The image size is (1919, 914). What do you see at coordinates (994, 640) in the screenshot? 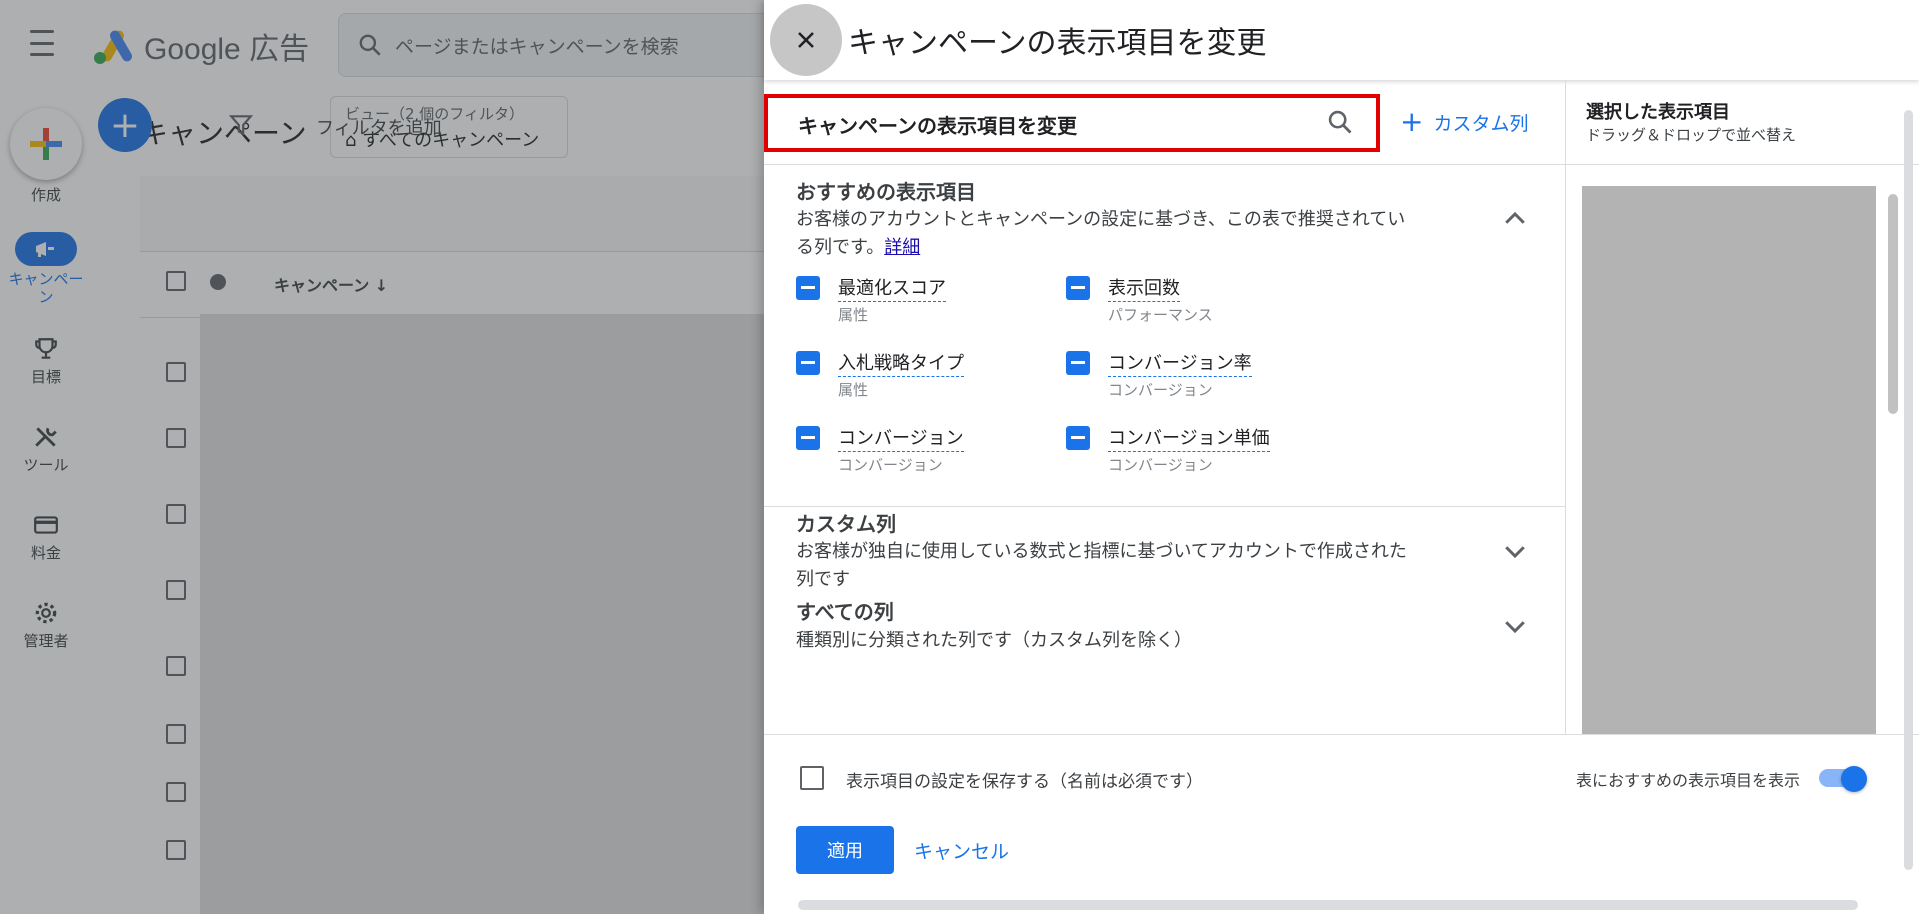
I see `all-columns-section-desc: 種類別に分類された列です（カスタム列を除く）` at bounding box center [994, 640].